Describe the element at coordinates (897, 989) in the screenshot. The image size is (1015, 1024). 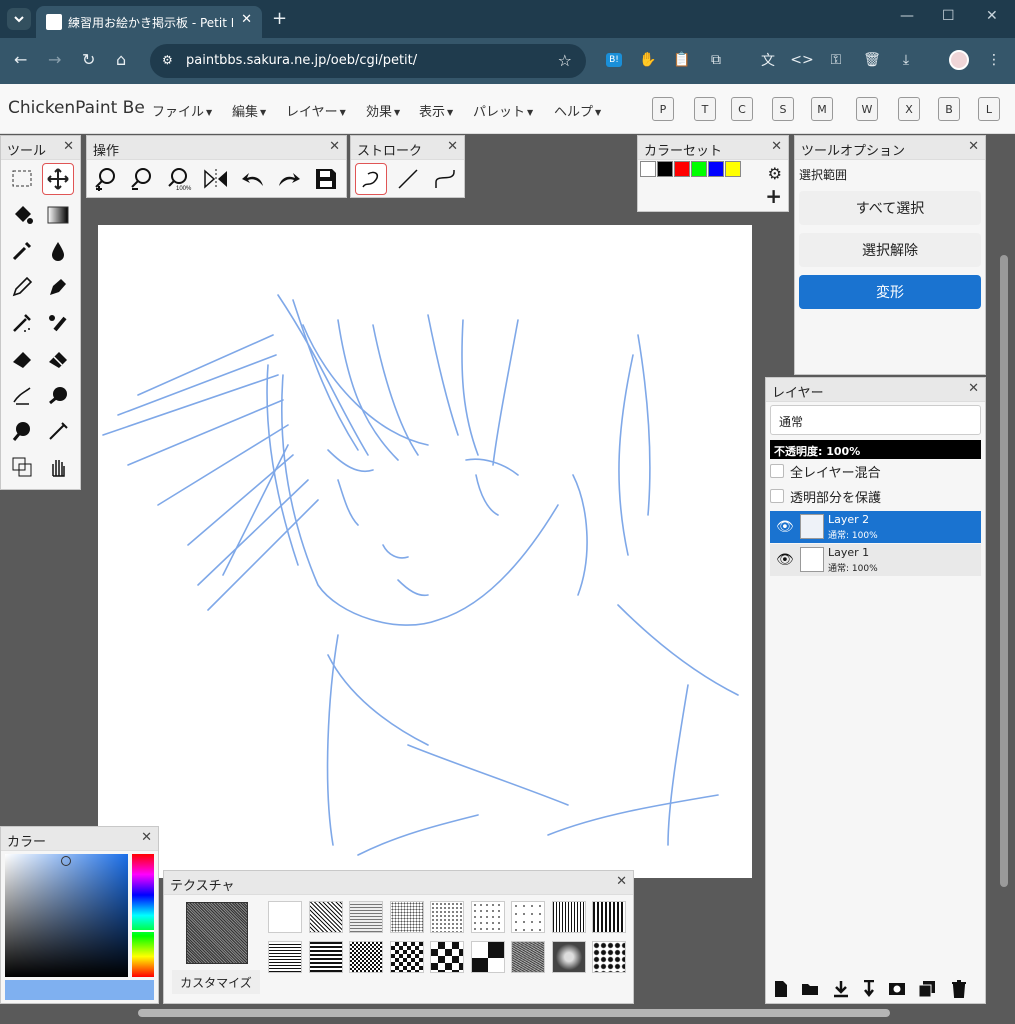
I see `layer-mask-icon` at that location.